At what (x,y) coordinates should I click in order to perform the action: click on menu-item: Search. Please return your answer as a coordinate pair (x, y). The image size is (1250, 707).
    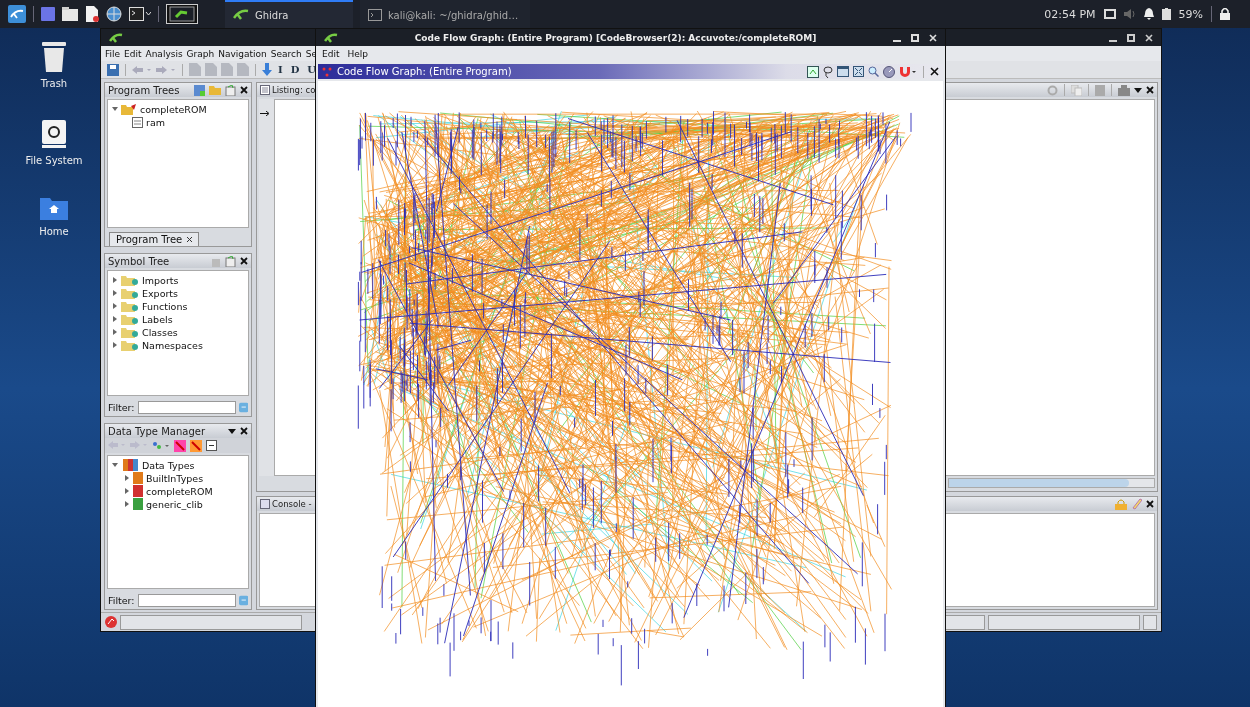
    Looking at the image, I should click on (286, 53).